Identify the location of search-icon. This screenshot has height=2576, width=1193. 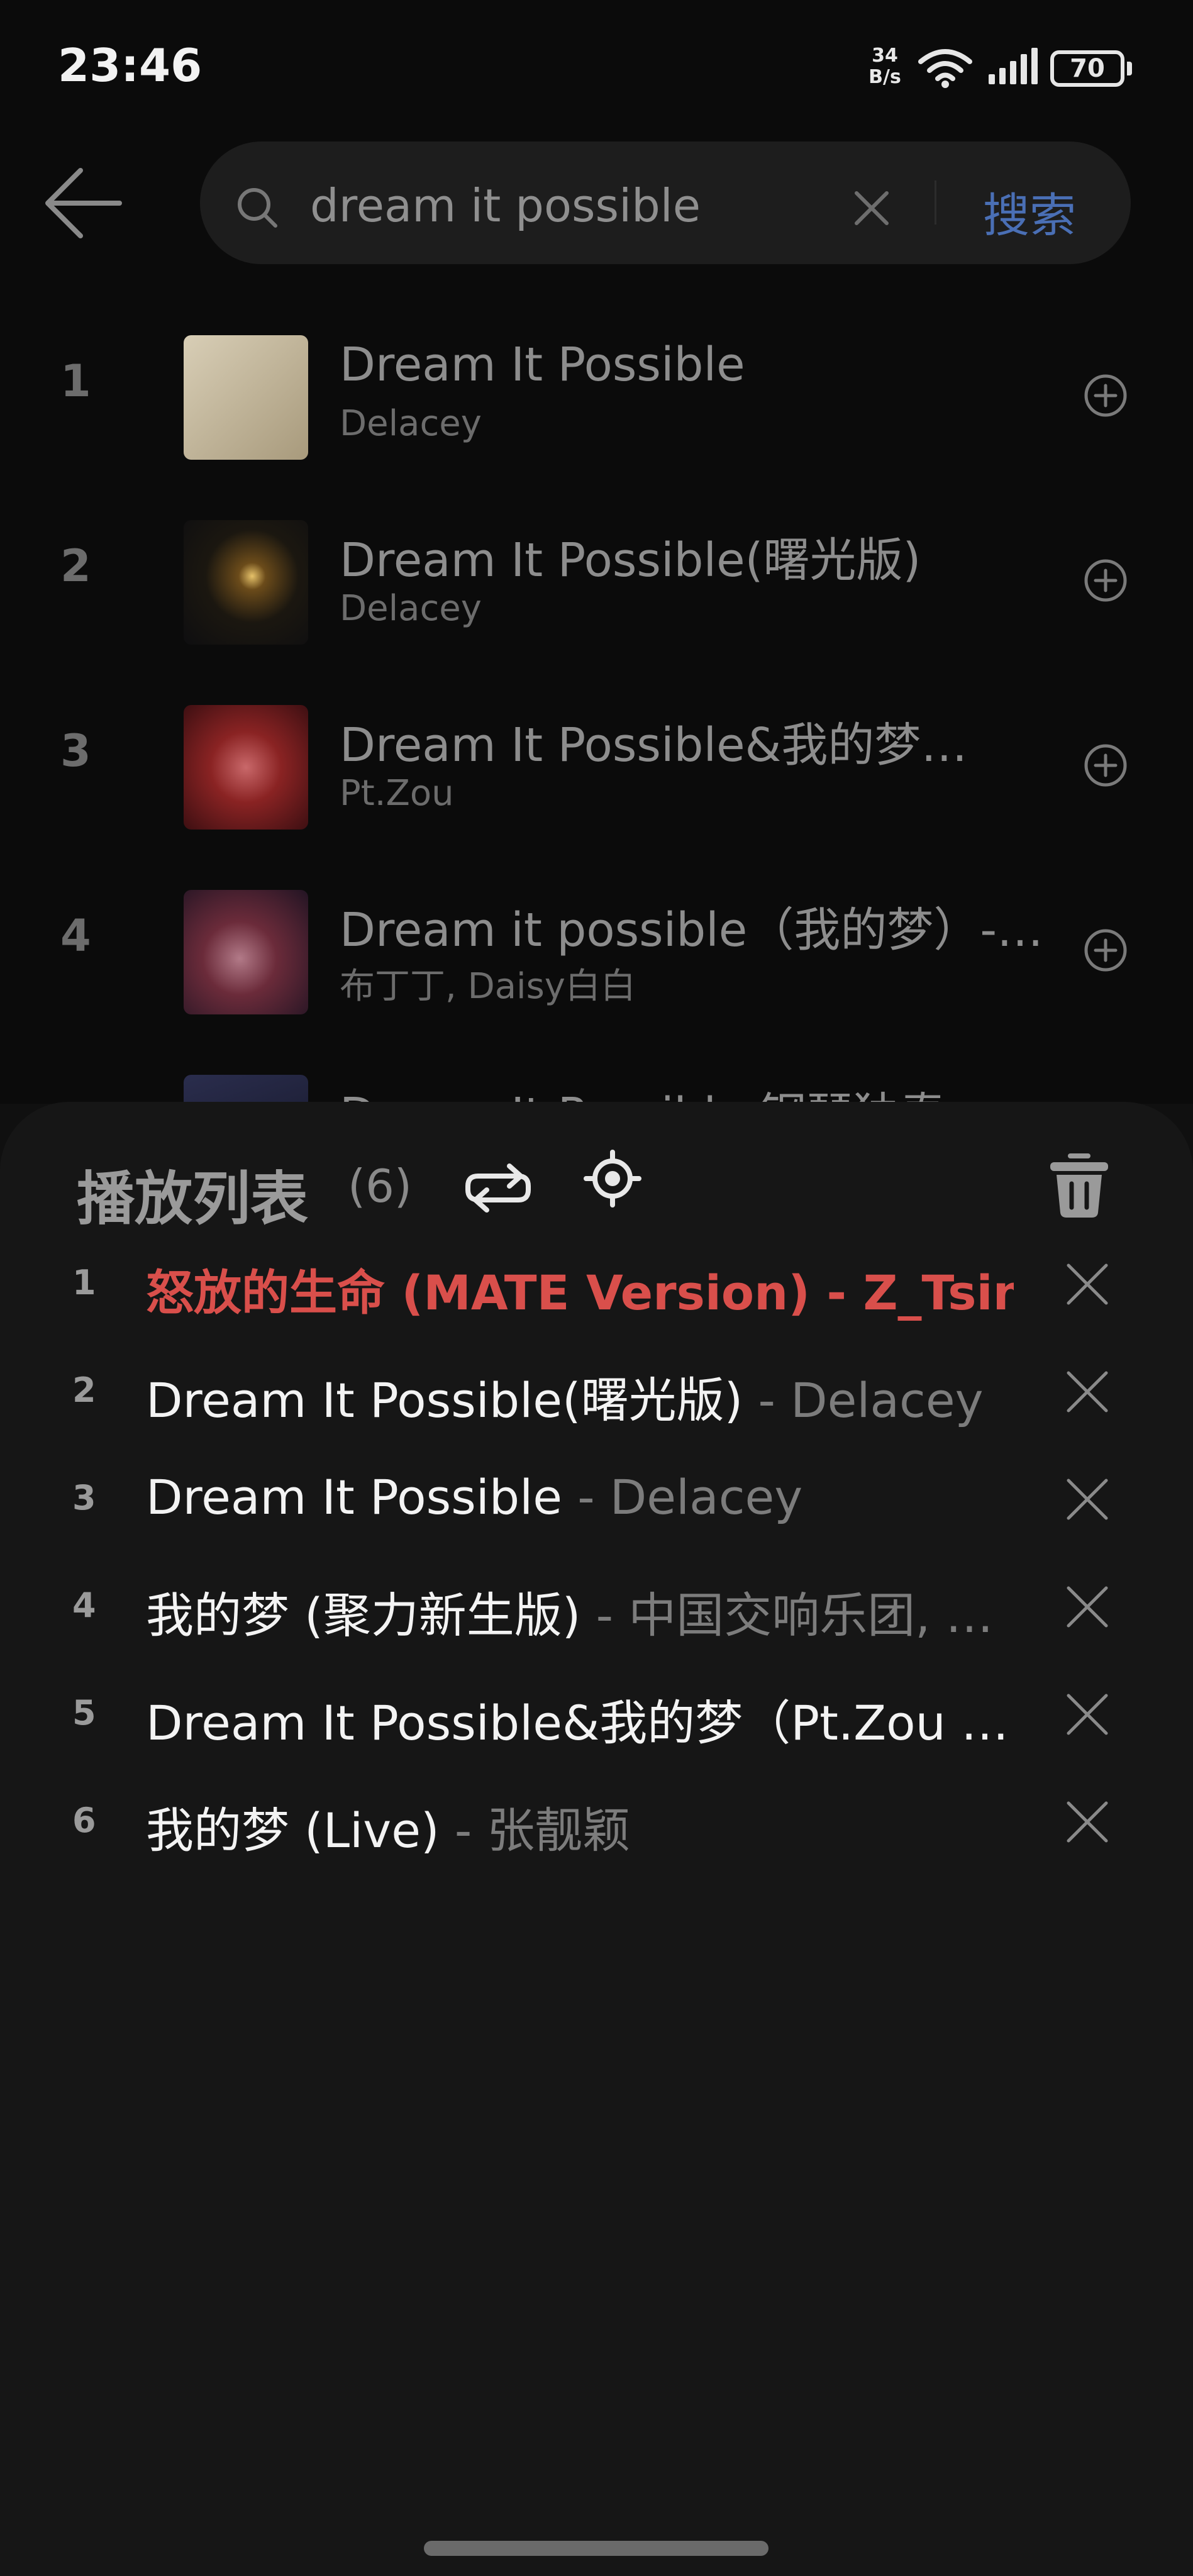
(257, 208).